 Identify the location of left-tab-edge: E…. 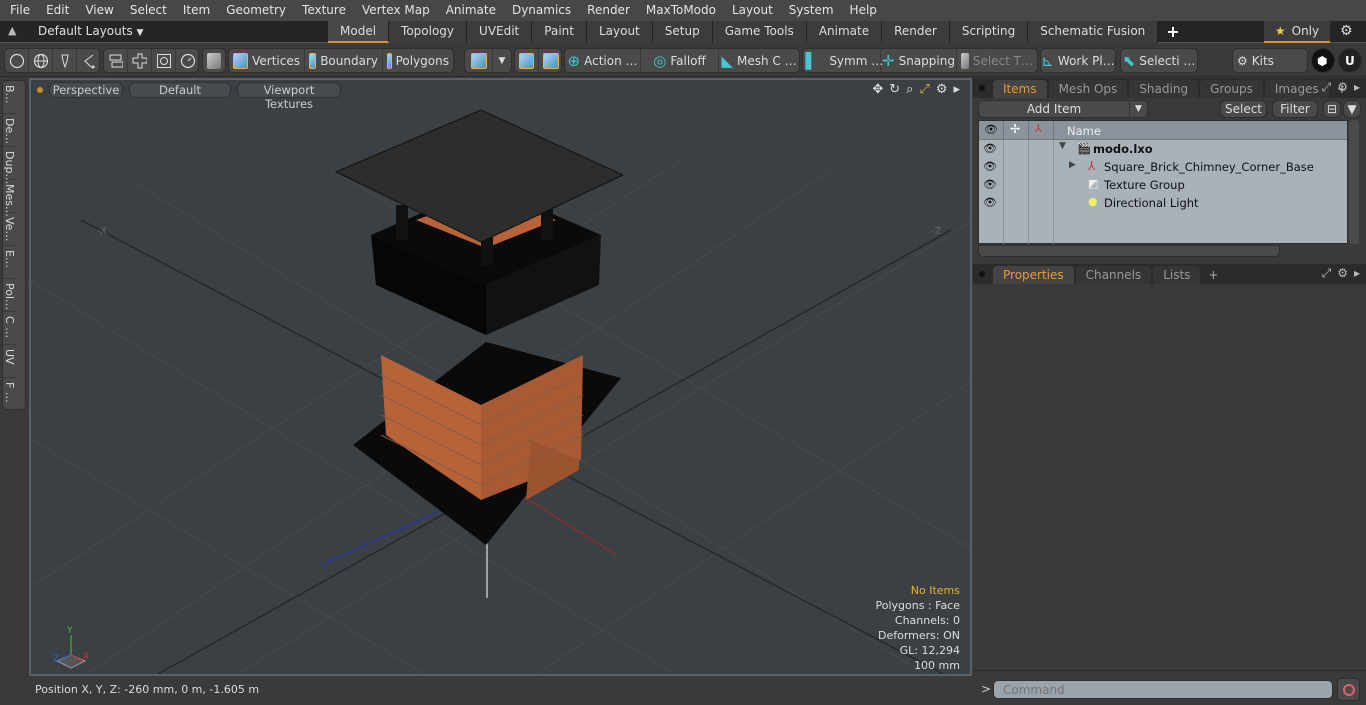
(9, 262).